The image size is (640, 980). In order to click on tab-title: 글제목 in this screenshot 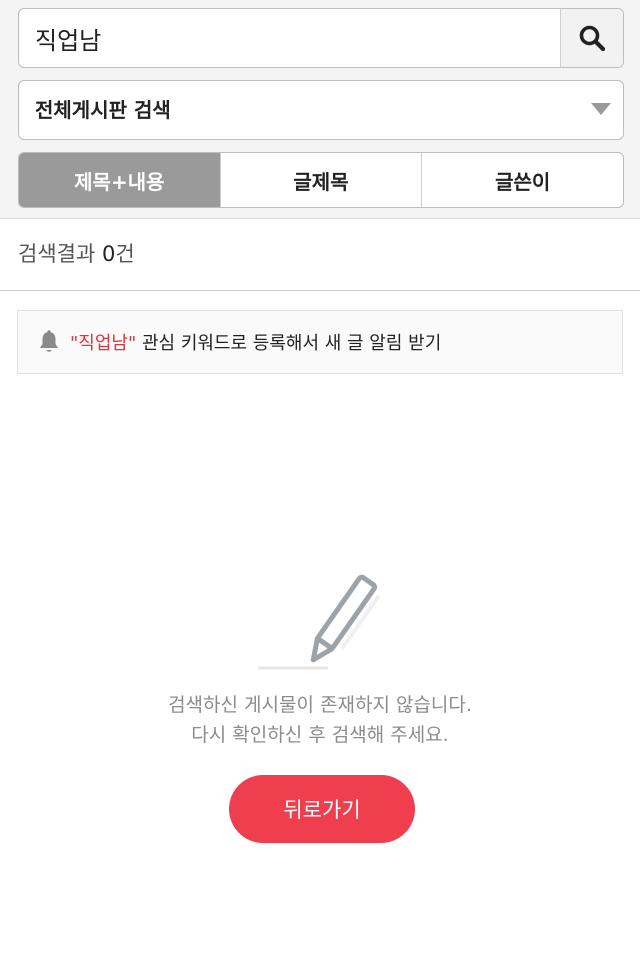, I will do `click(320, 180)`.